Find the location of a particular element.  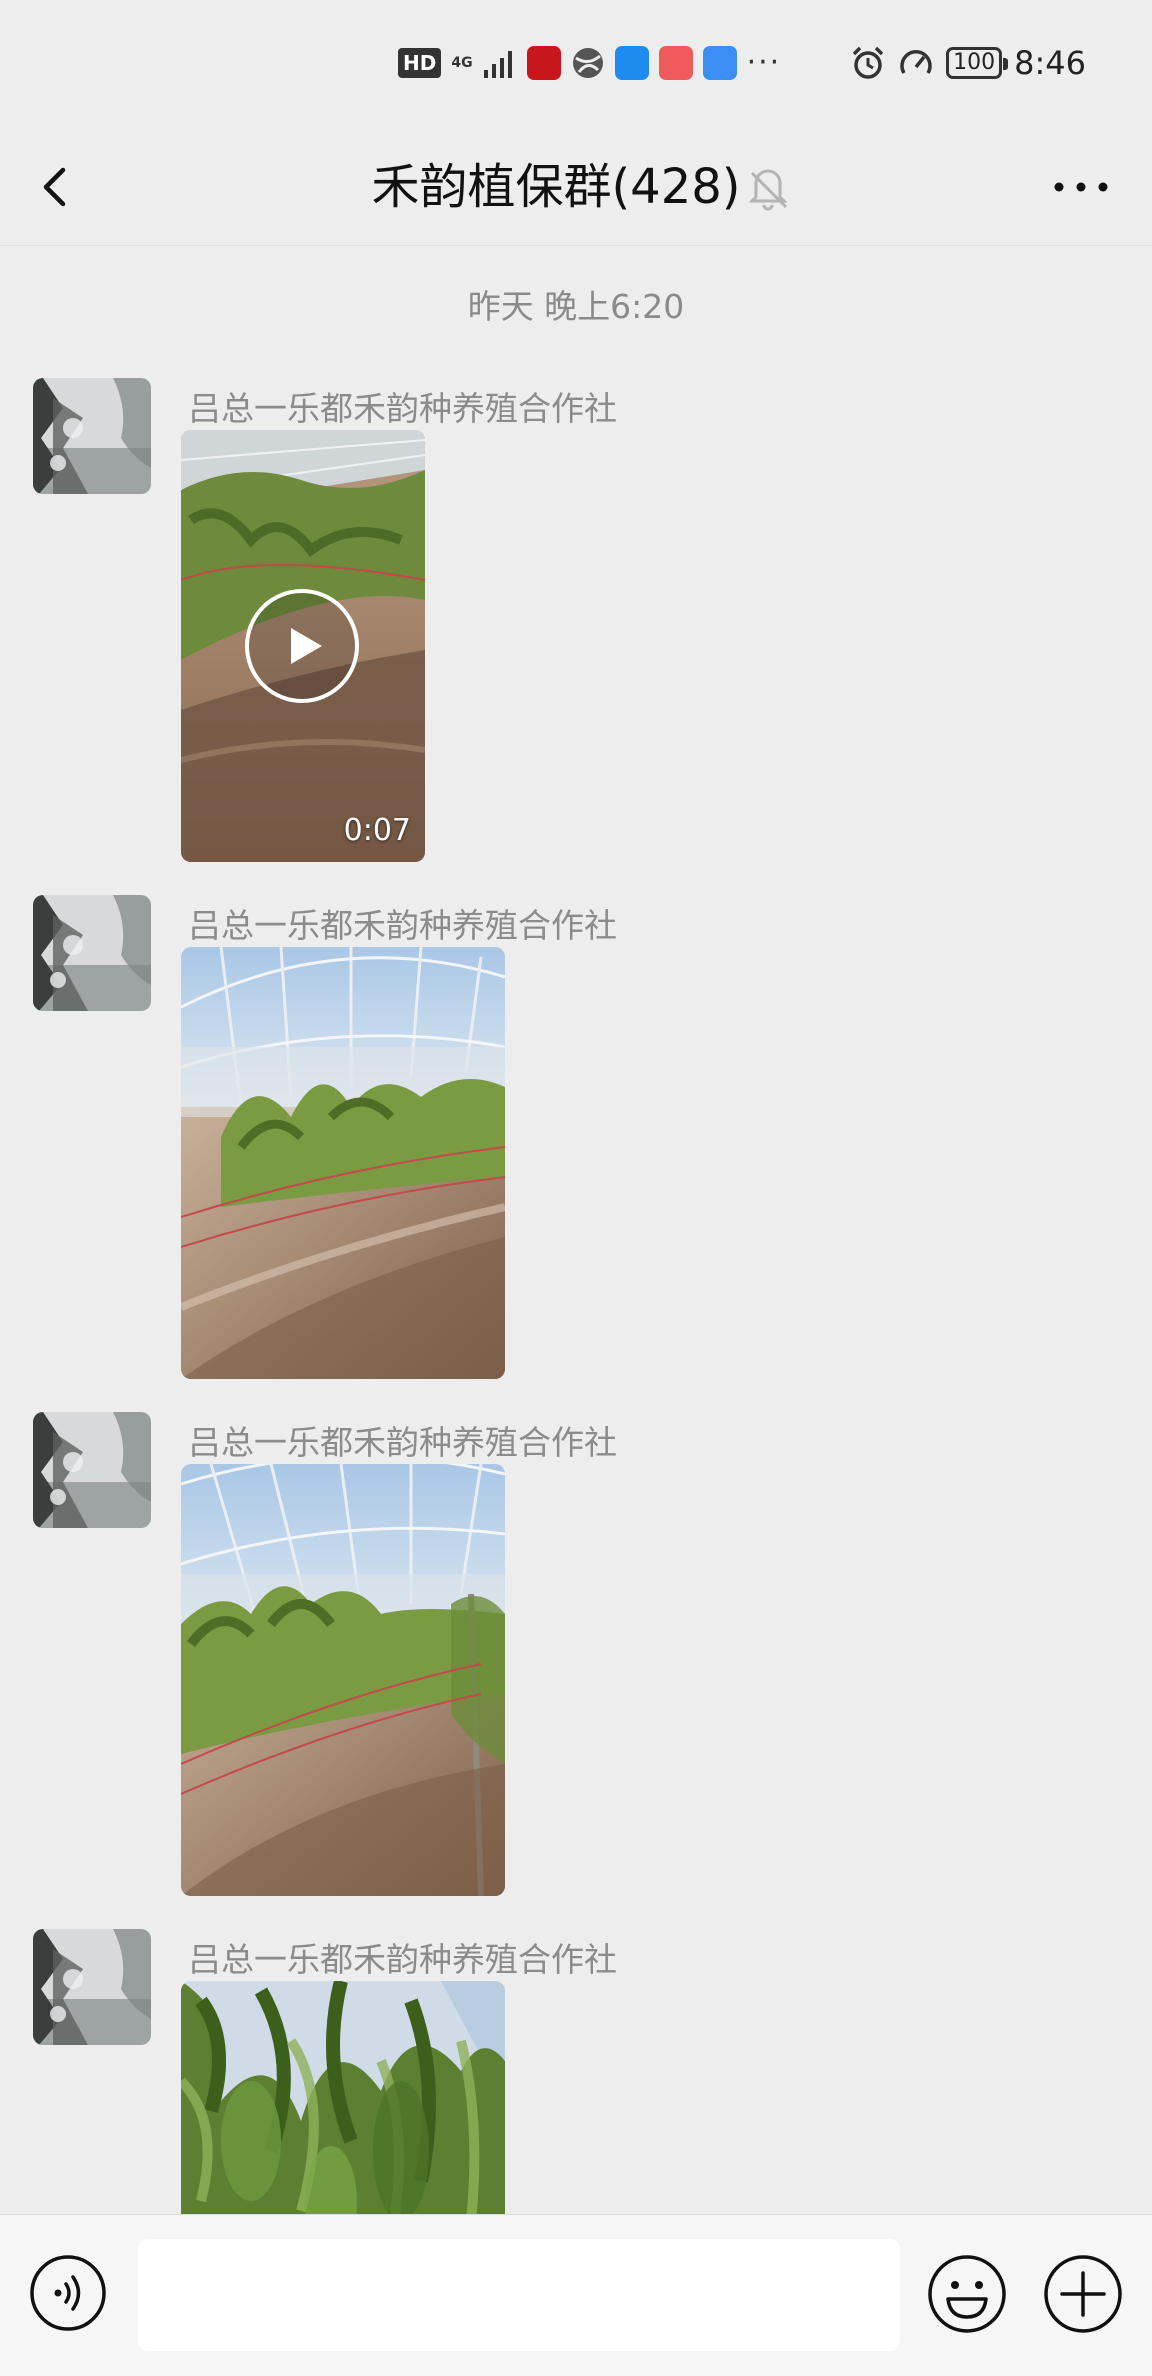

status-bar: HD 4G ··· 100 8:46 is located at coordinates (576, 66).